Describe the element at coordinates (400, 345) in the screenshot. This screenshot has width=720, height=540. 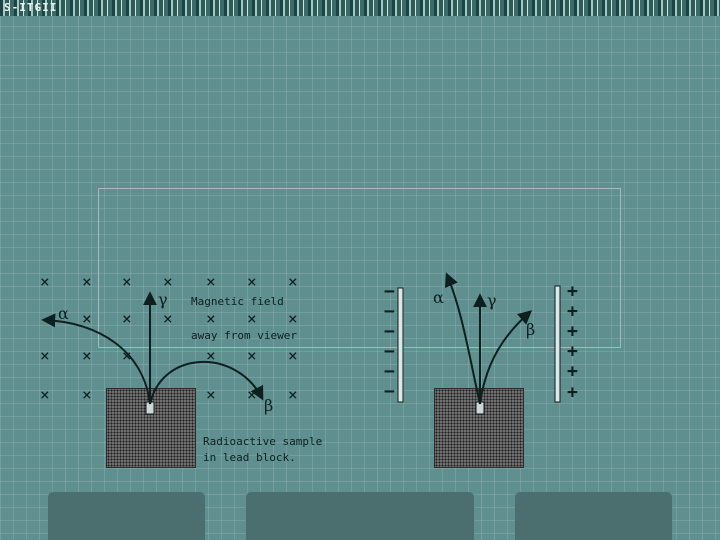
I see `negative-plate` at that location.